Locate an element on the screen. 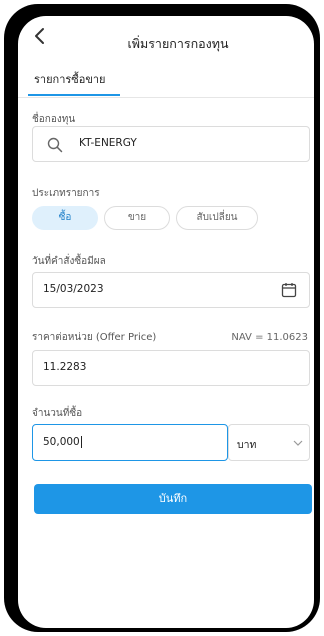 Image resolution: width=324 pixels, height=636 pixels. price-value: 11.2283 is located at coordinates (65, 367).